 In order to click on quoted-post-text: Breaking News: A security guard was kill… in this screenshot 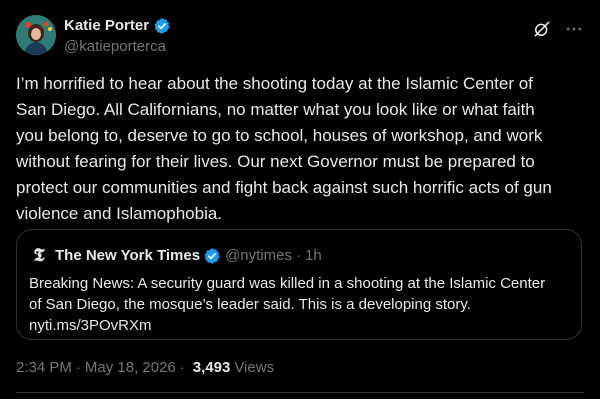, I will do `click(299, 304)`.